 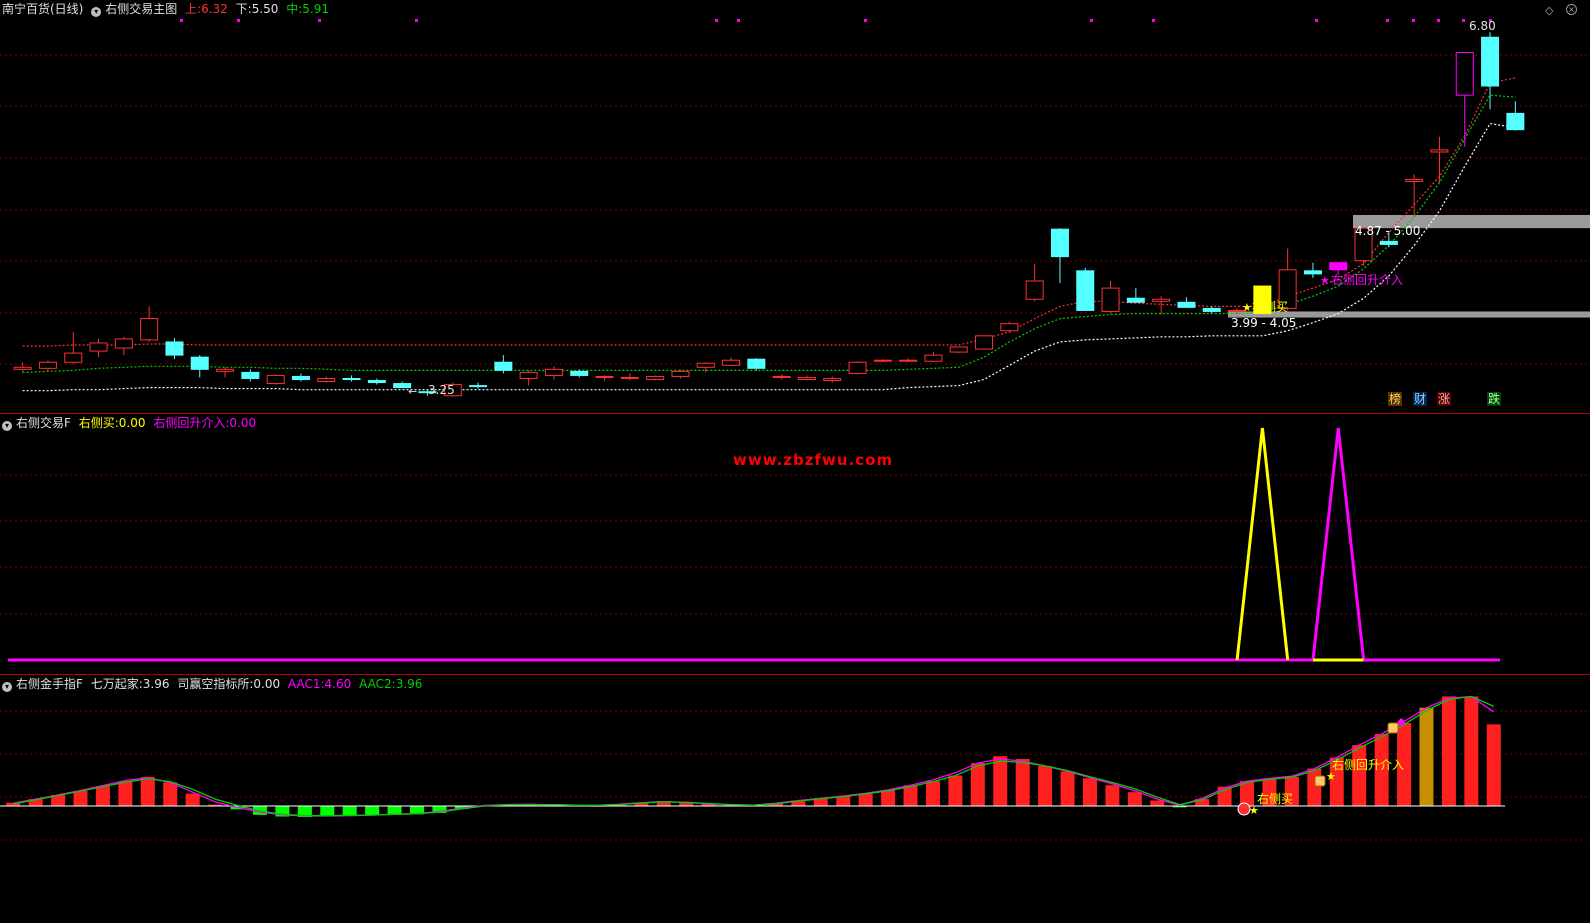 I want to click on pullback-star-icon: ★, so click(x=1325, y=280).